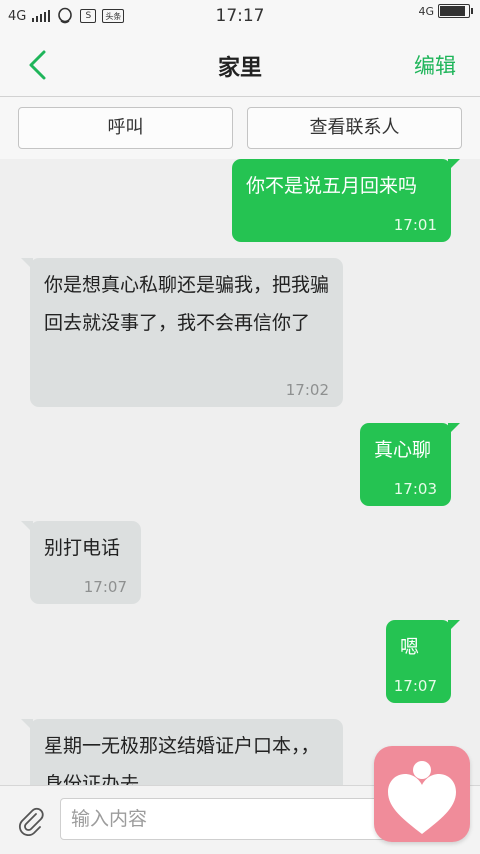  What do you see at coordinates (307, 390) in the screenshot?
I see `message-time: 17:02` at bounding box center [307, 390].